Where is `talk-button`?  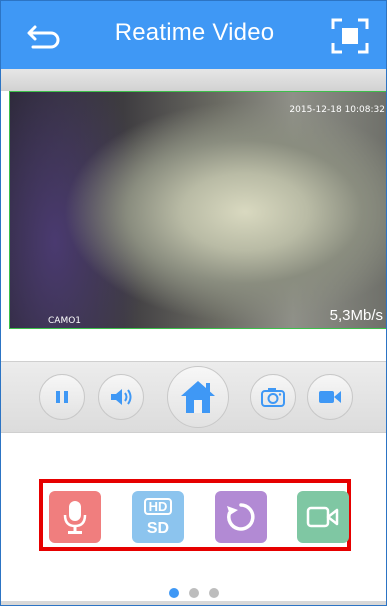
talk-button is located at coordinates (75, 517).